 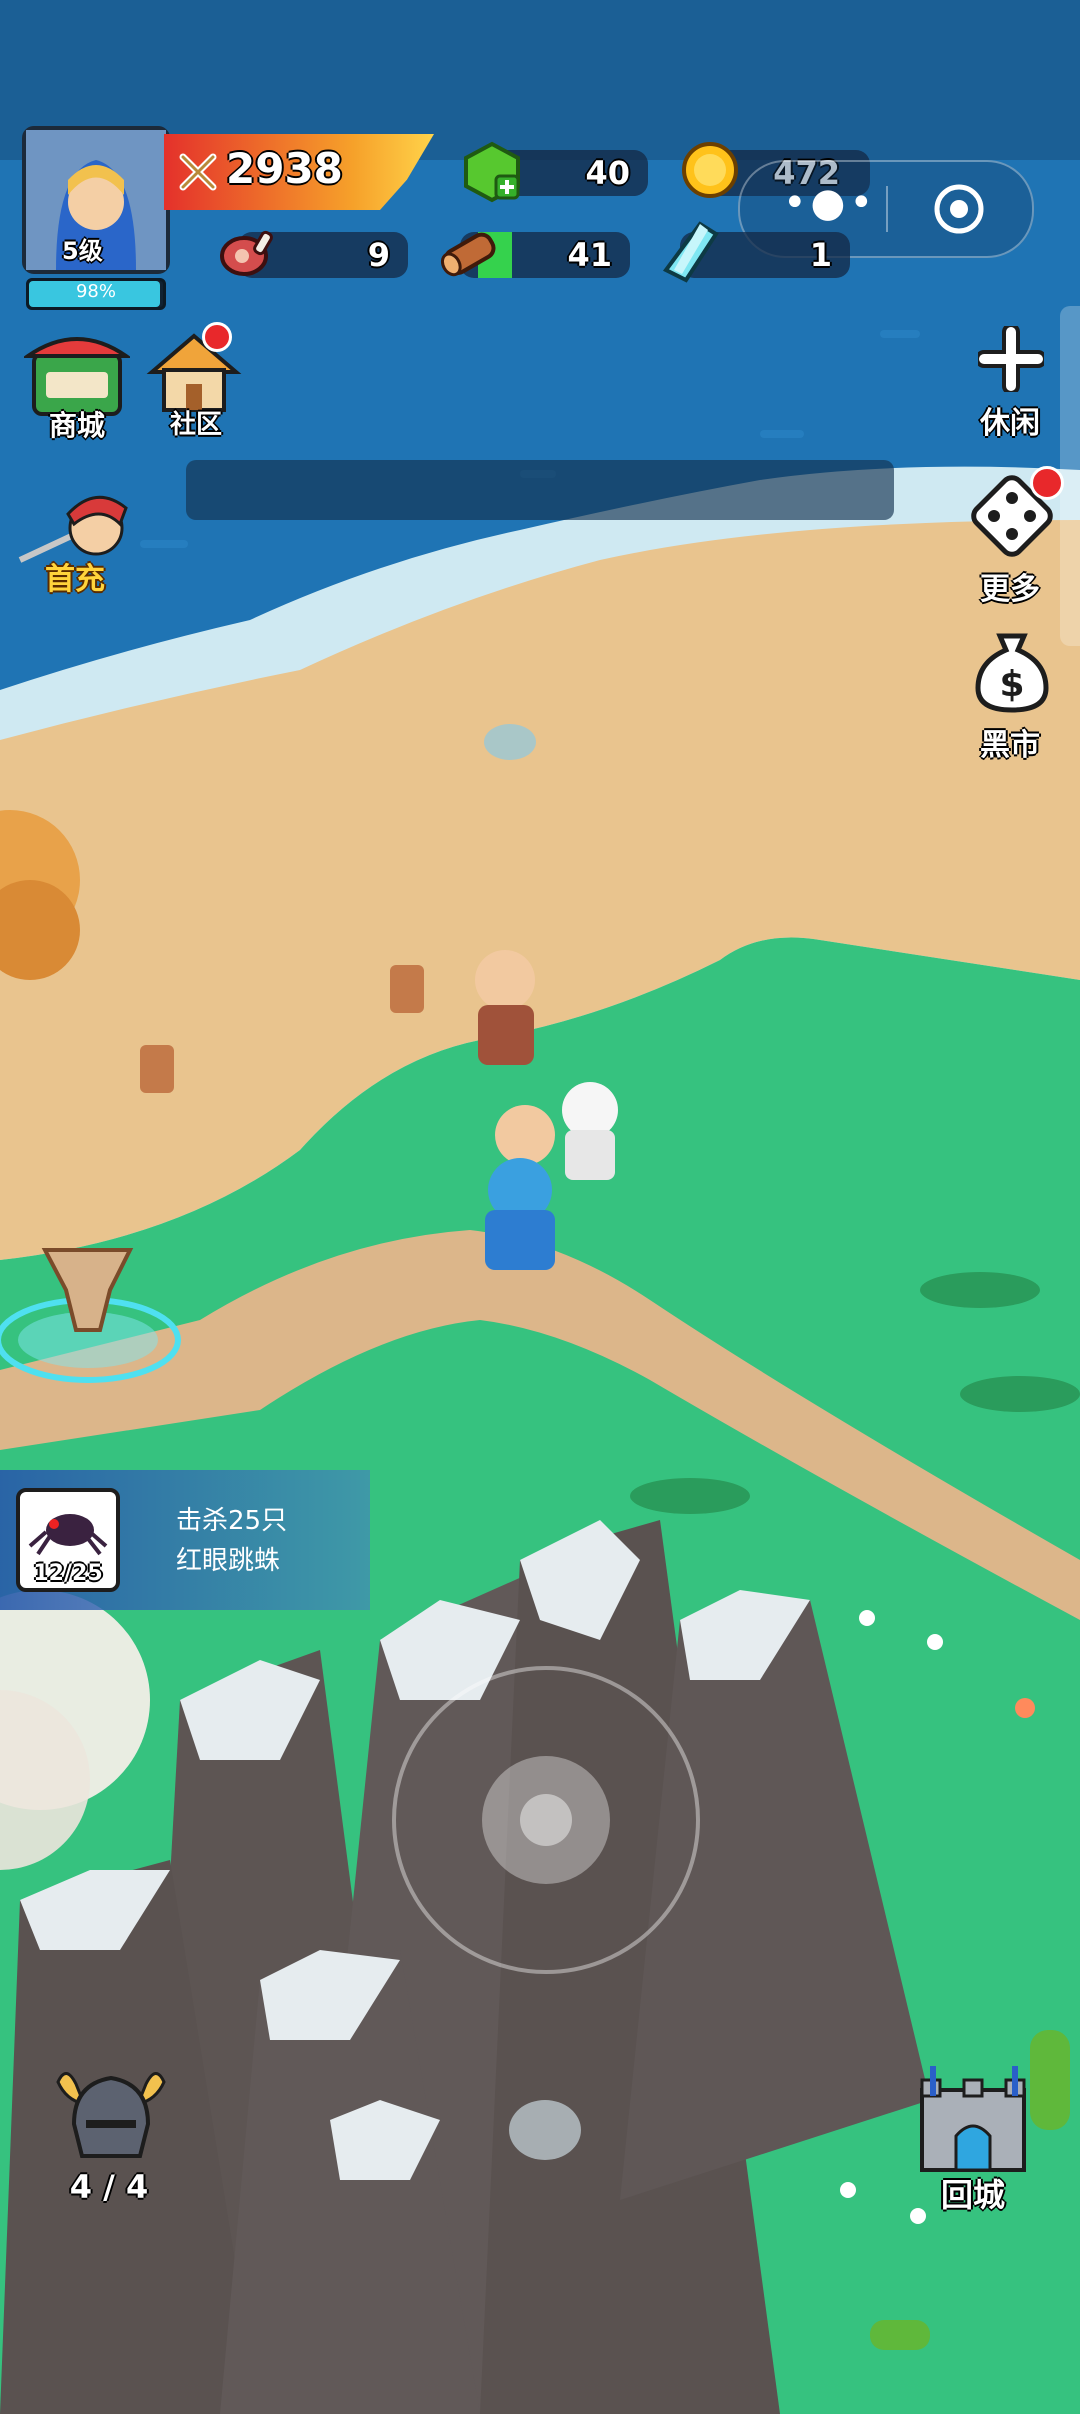 What do you see at coordinates (195, 425) in the screenshot?
I see `community-label: 社区` at bounding box center [195, 425].